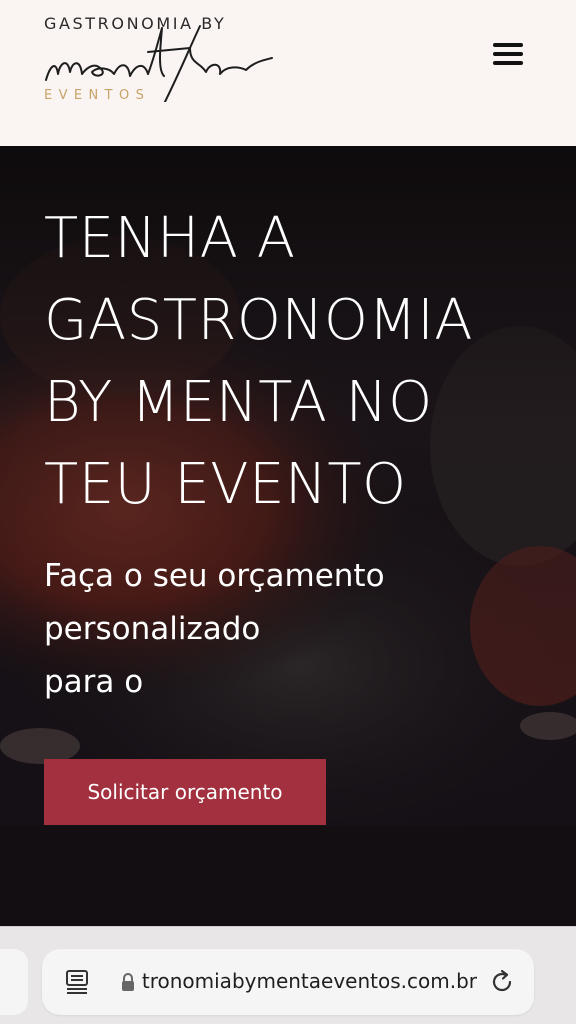 This screenshot has width=576, height=1024. What do you see at coordinates (97, 95) in the screenshot?
I see `logo-bottom-text: EVENTOS` at bounding box center [97, 95].